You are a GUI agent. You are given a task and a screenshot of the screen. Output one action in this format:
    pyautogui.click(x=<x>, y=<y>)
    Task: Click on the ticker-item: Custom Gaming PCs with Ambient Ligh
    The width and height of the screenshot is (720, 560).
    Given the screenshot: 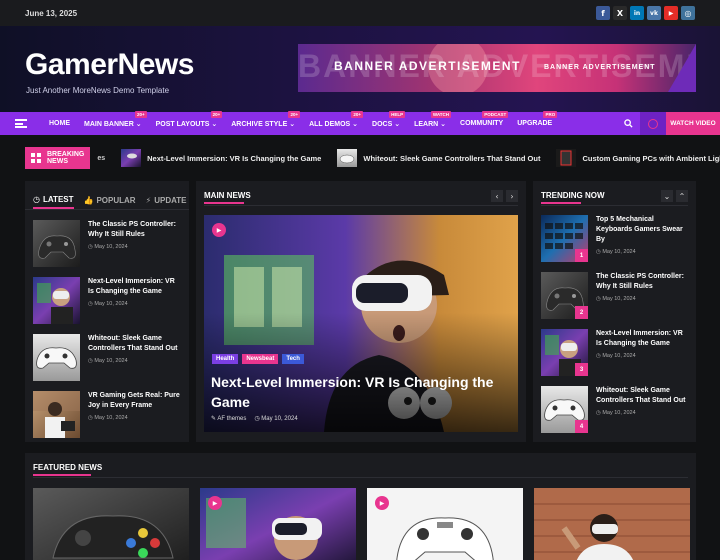 What is the action you would take?
    pyautogui.click(x=638, y=158)
    